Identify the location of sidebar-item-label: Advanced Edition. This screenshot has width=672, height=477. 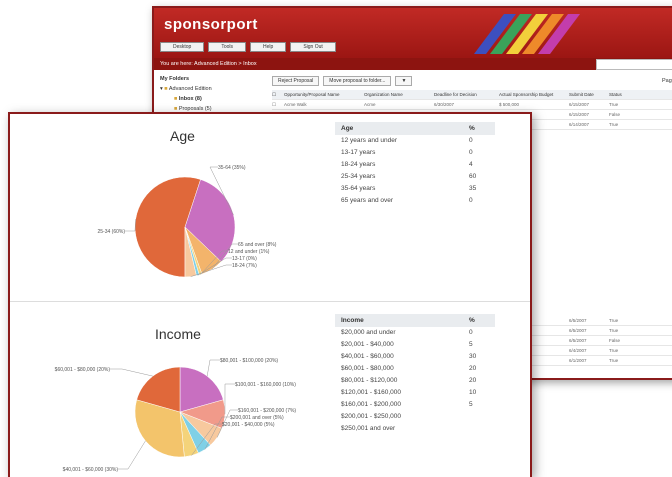
(190, 89).